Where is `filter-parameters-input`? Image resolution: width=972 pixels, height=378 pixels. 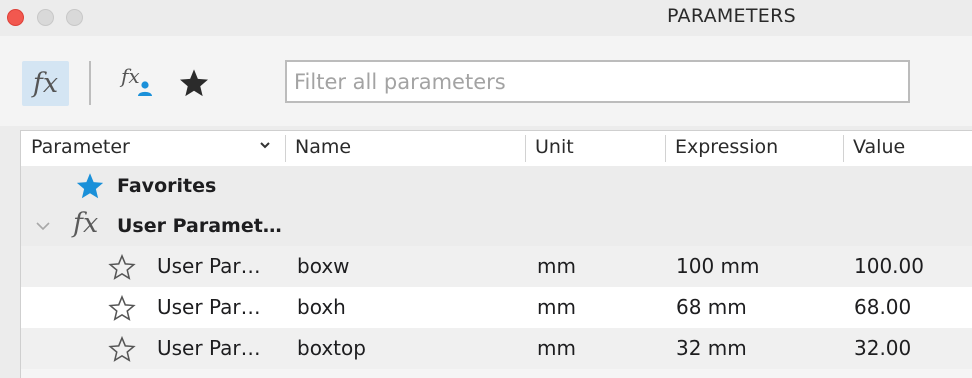
filter-parameters-input is located at coordinates (597, 81).